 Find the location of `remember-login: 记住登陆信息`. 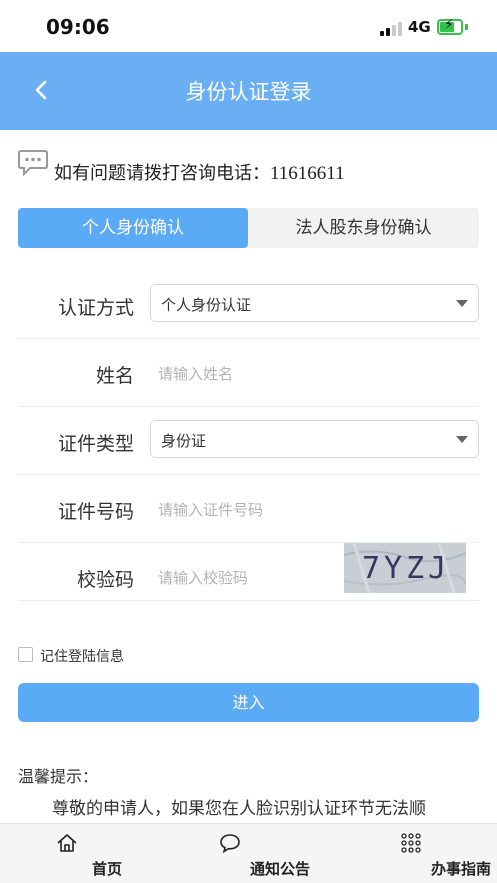

remember-login: 记住登陆信息 is located at coordinates (118, 655).